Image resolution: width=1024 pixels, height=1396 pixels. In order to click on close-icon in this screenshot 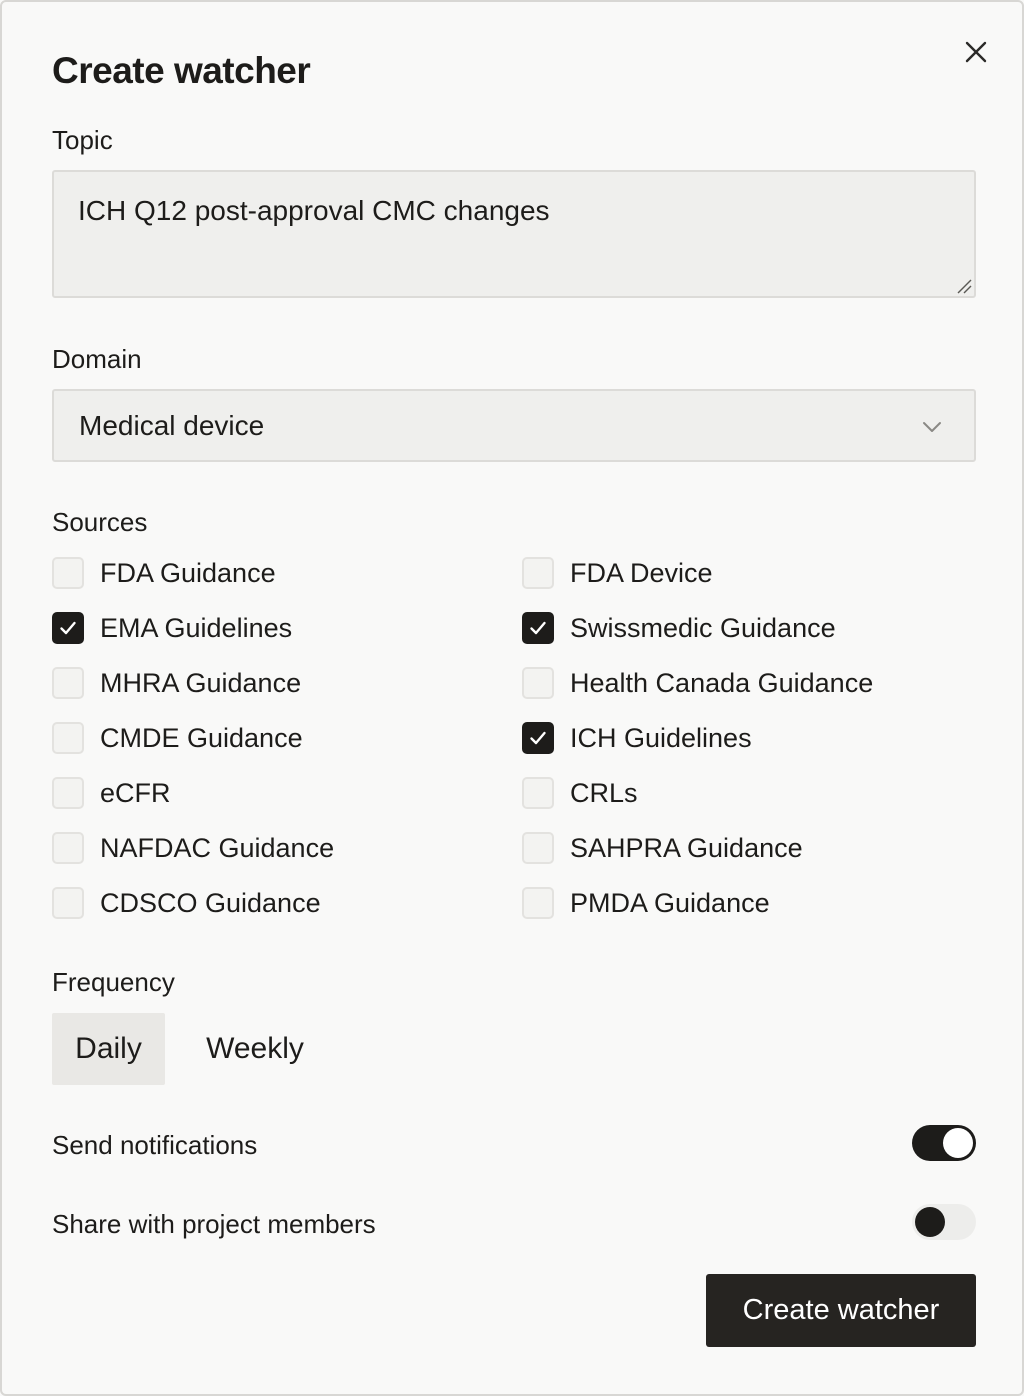, I will do `click(976, 52)`.